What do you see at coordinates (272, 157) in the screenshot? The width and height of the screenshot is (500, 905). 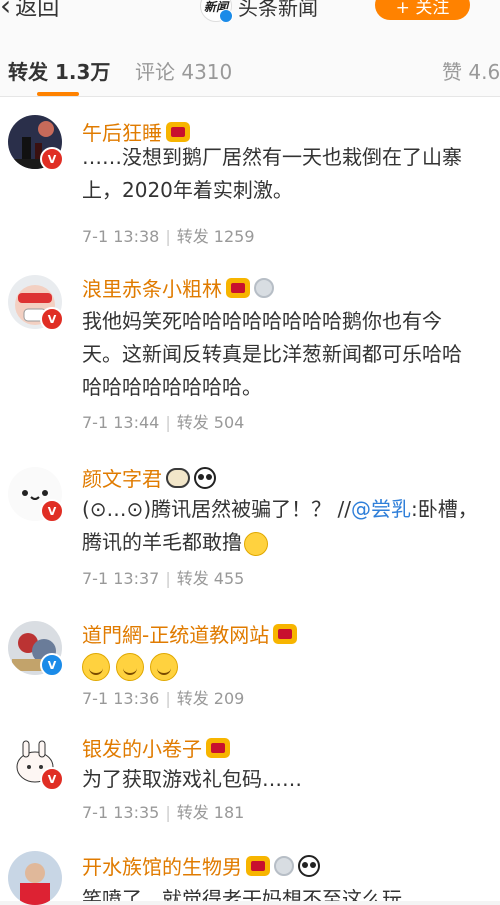 I see `text-line: ……没想到鹅厂居然有一天也栽倒在了山寨` at bounding box center [272, 157].